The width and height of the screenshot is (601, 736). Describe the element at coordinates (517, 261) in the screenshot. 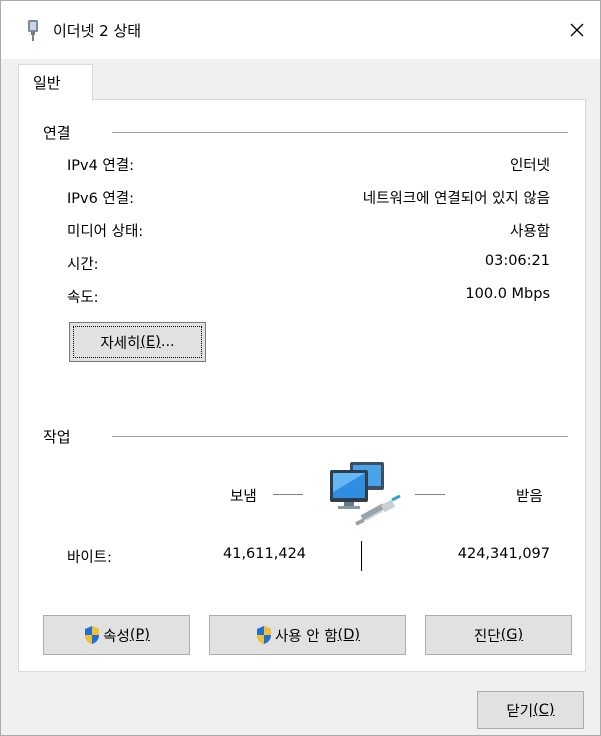

I see `duration-value: 03:06:21` at that location.